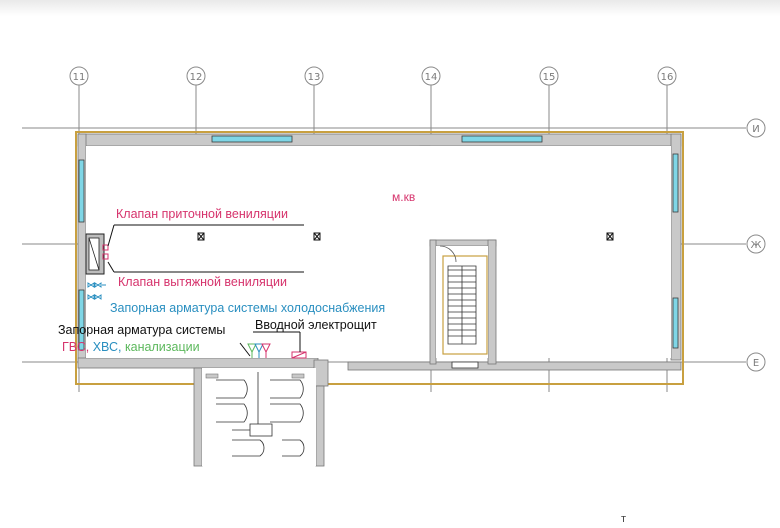  I want to click on stair-core, so click(463, 304).